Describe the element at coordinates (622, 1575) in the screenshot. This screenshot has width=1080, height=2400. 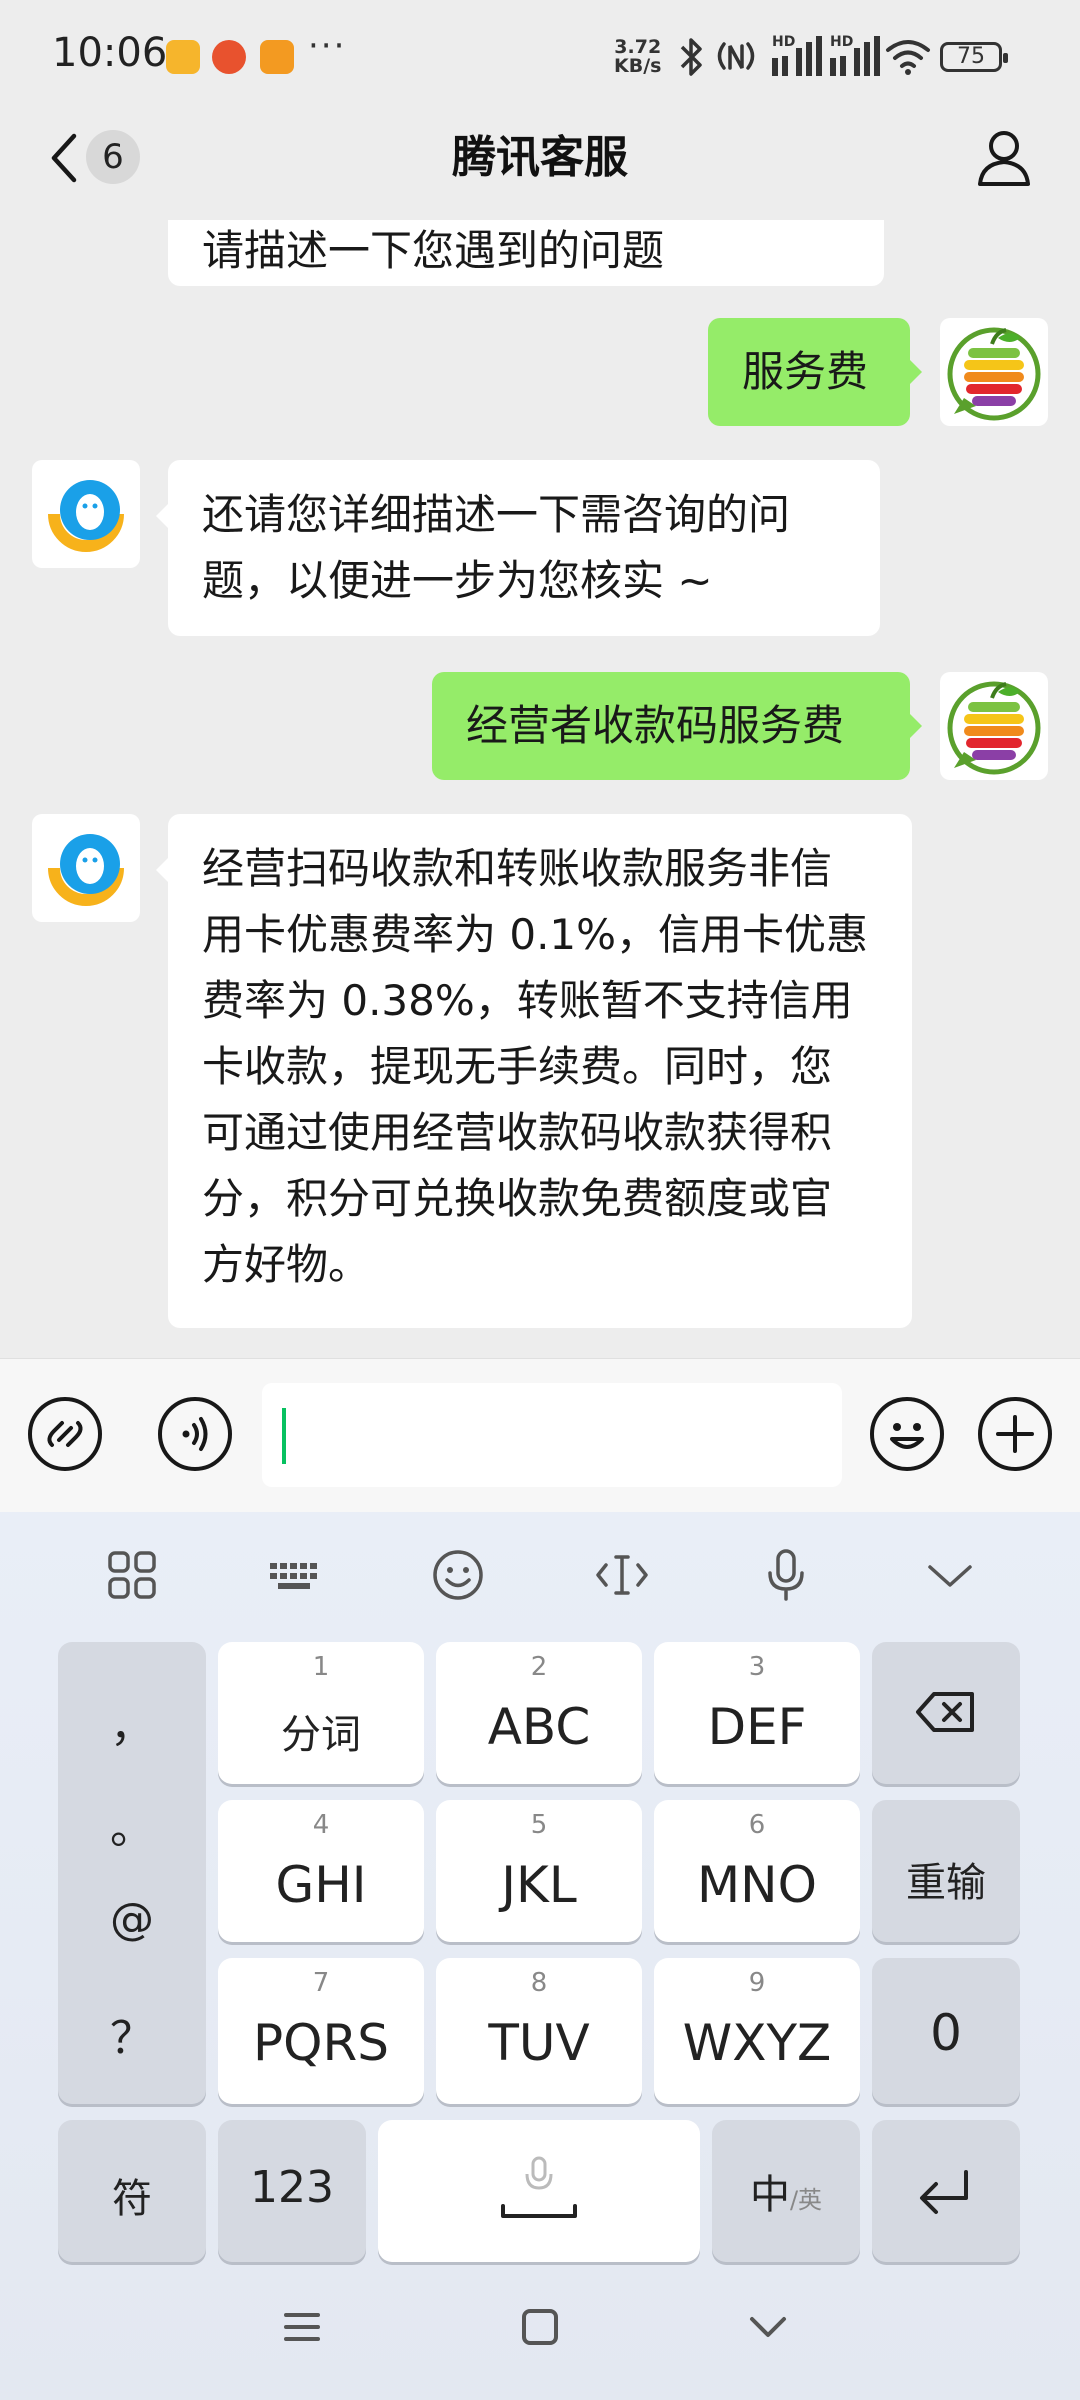
I see `cursor-icon` at that location.